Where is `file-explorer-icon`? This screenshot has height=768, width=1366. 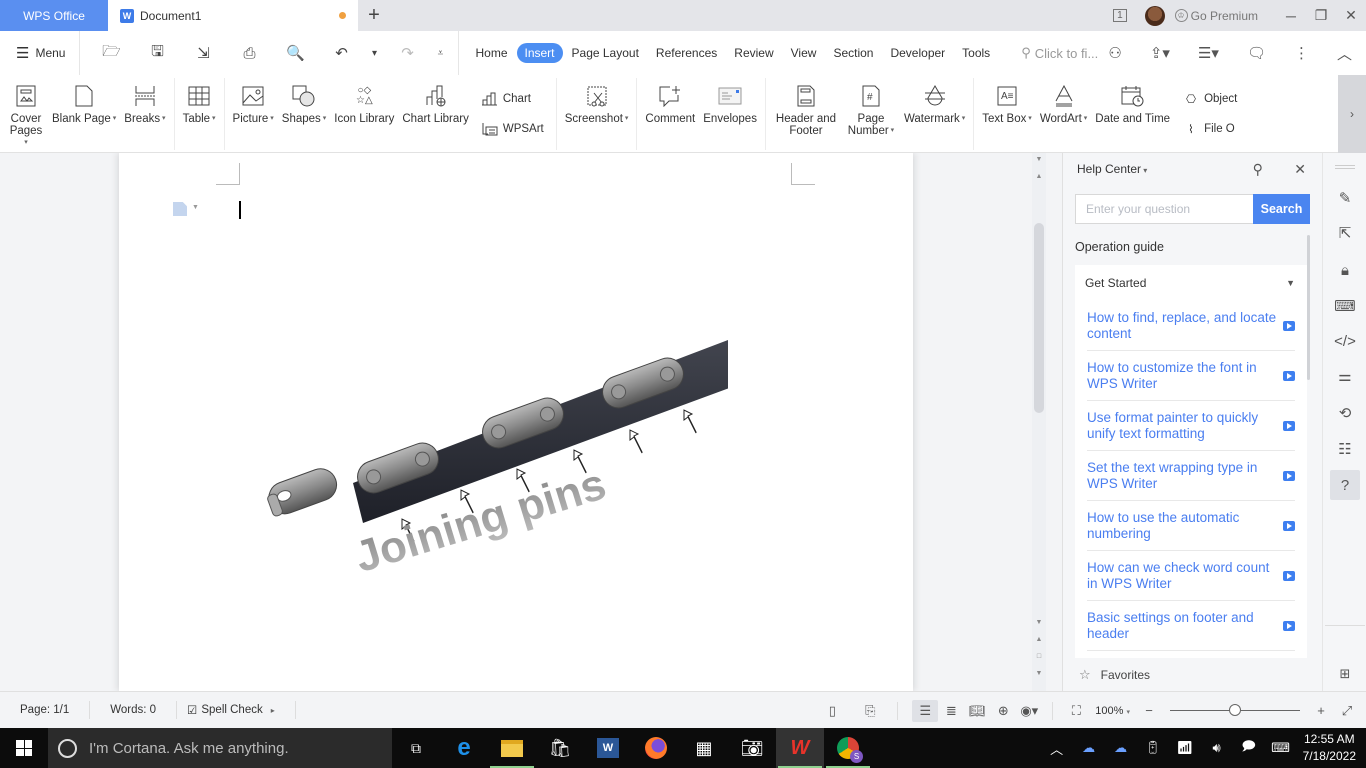
file-explorer-icon is located at coordinates (512, 748).